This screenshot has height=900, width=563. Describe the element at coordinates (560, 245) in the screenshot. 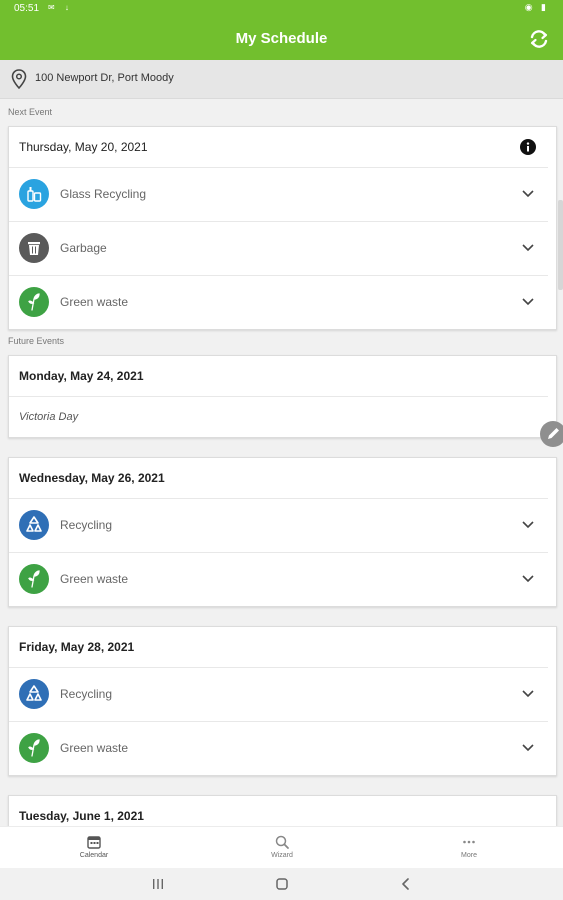

I see `scroll-handle` at that location.